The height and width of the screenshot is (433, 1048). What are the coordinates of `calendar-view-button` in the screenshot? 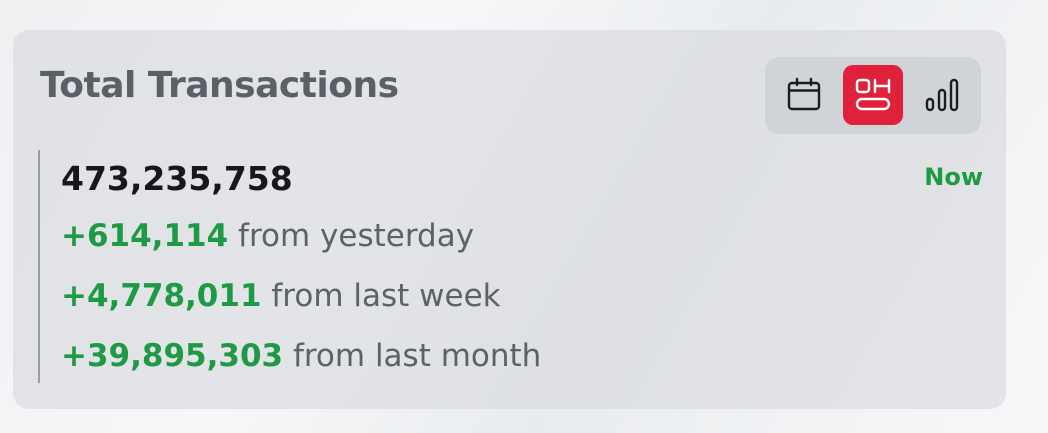 It's located at (804, 95).